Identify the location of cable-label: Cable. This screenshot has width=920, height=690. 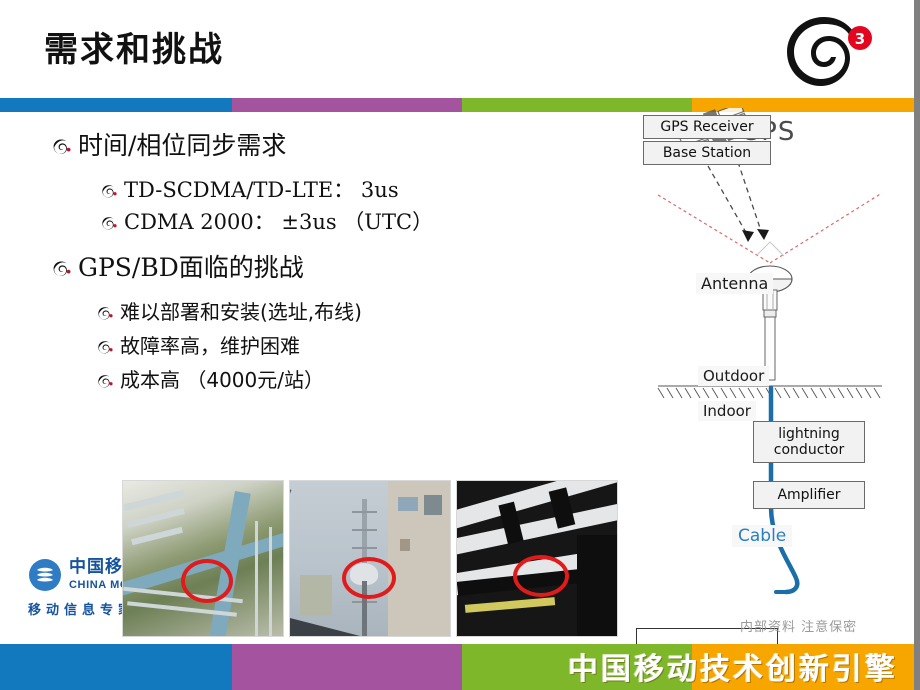
(762, 536).